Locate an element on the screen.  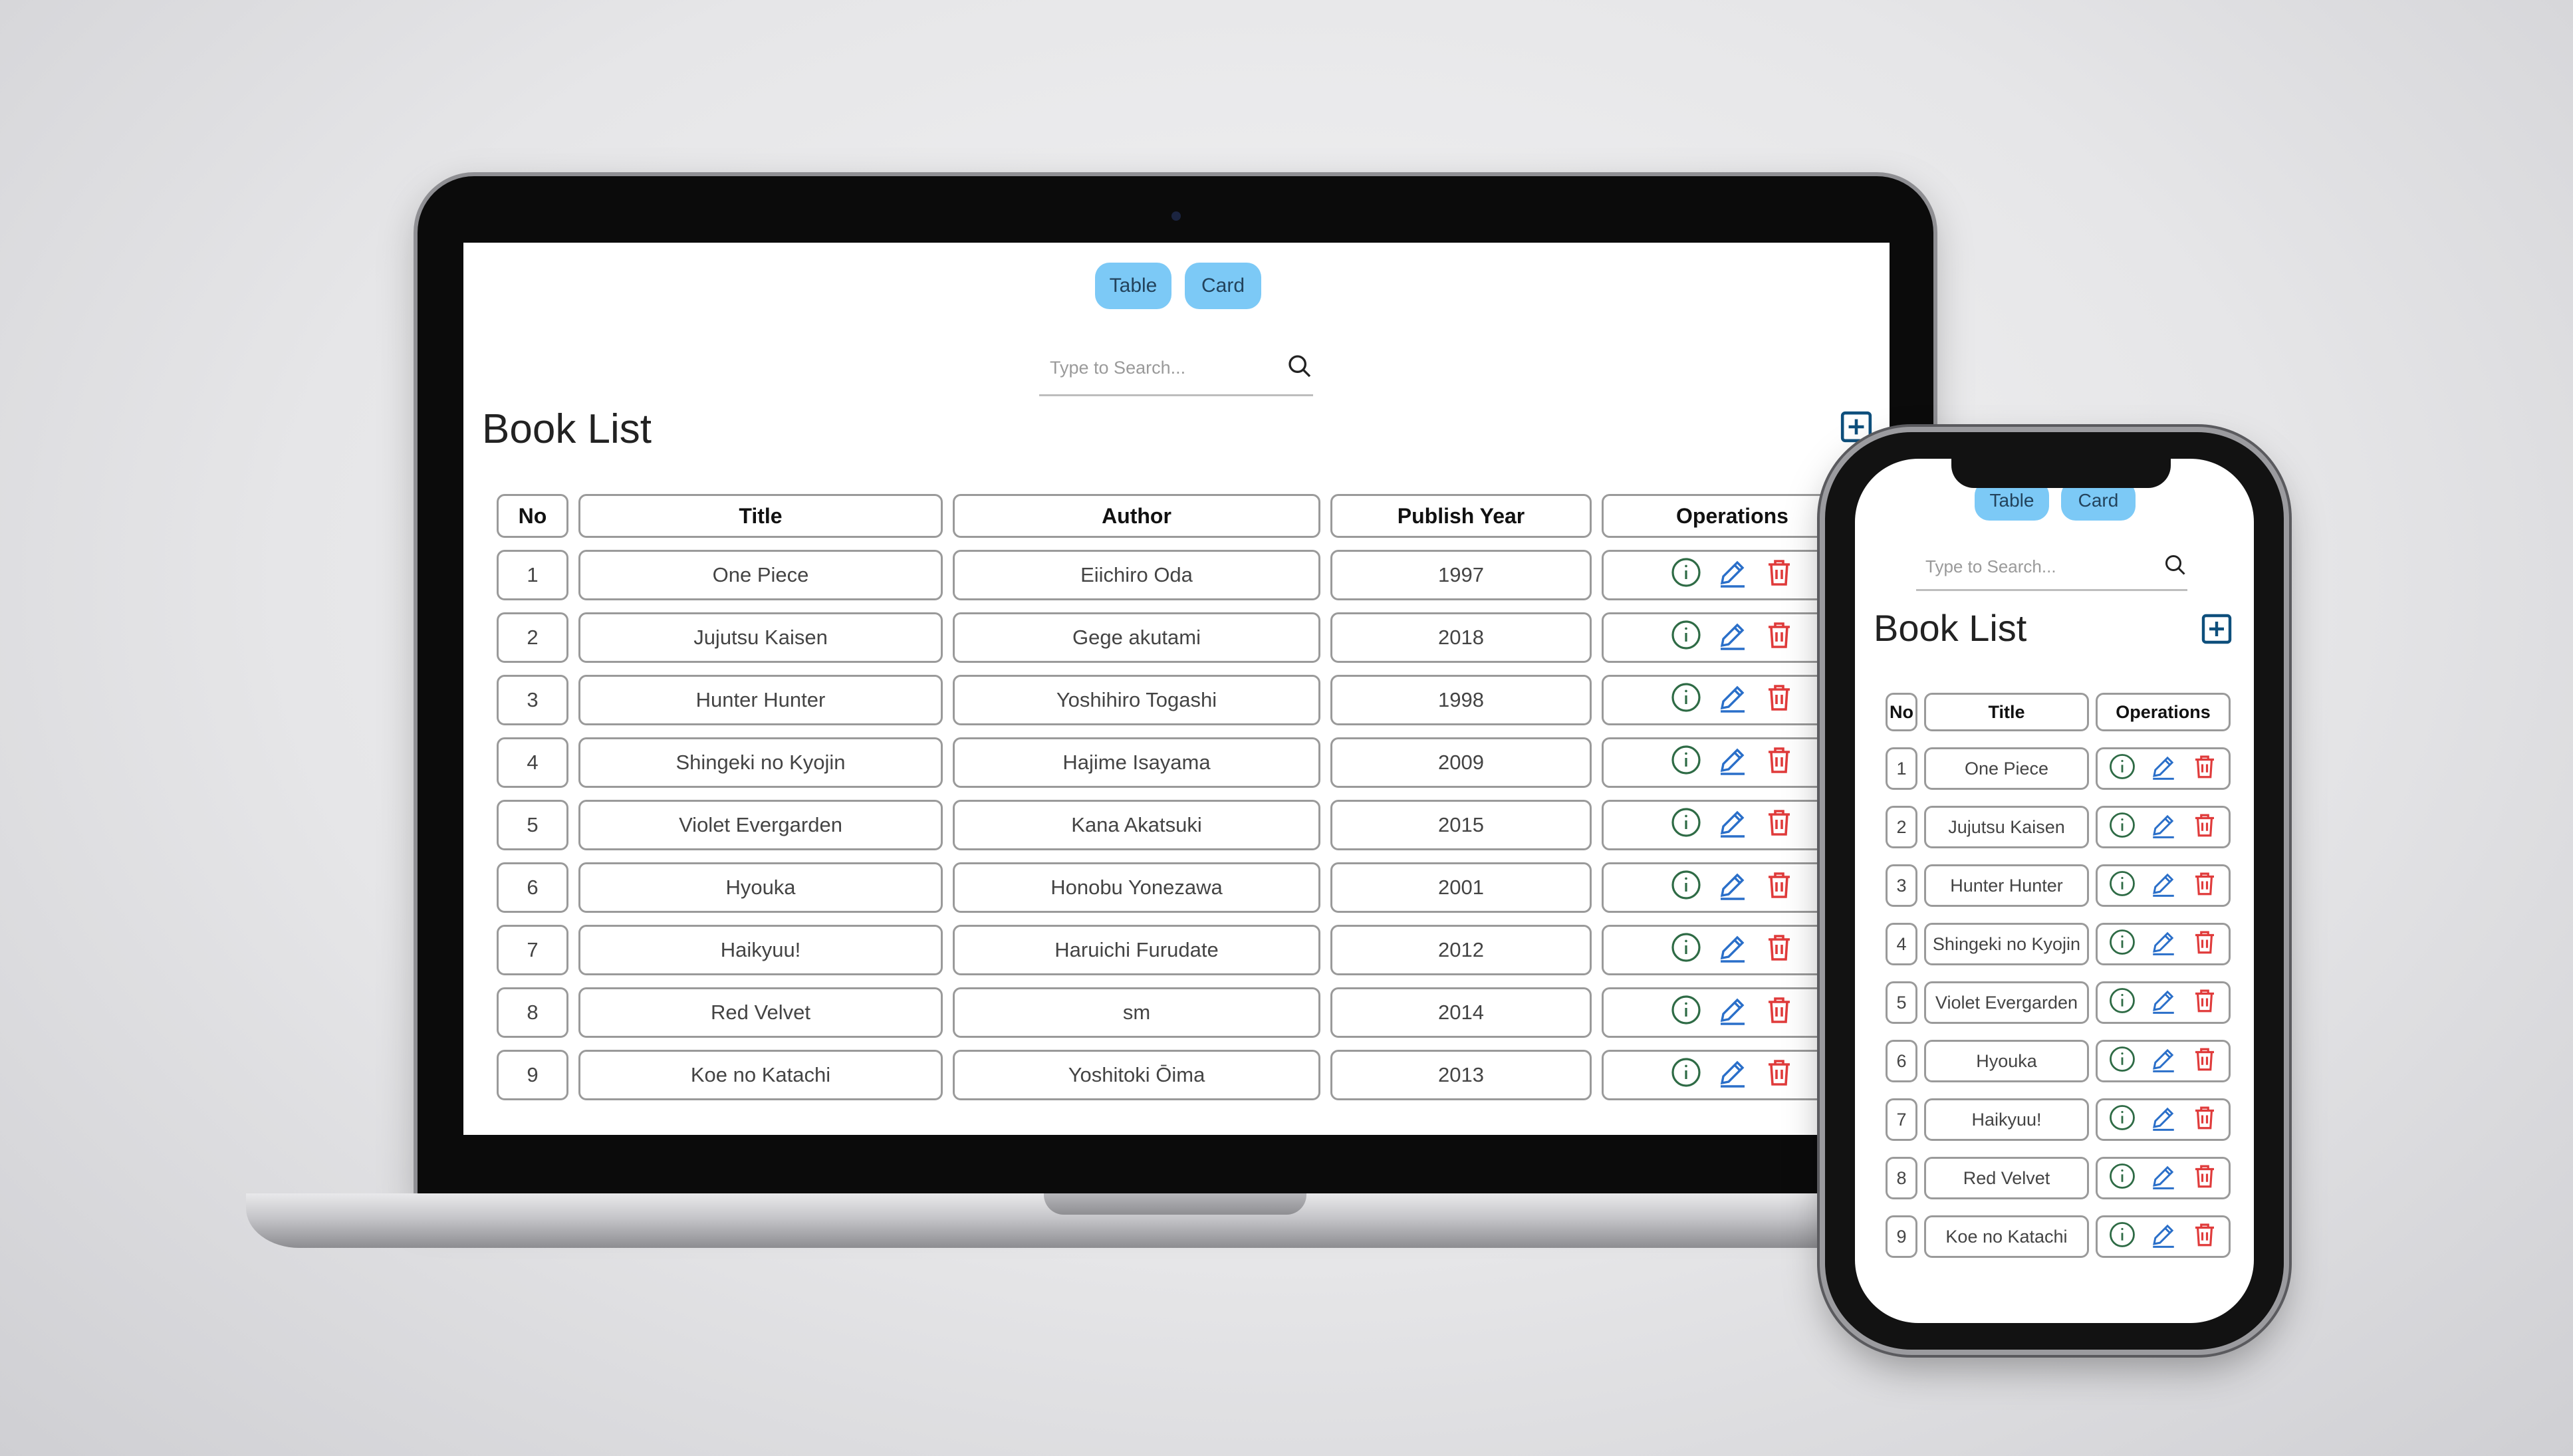
view-toggle: Table Card is located at coordinates (1178, 286).